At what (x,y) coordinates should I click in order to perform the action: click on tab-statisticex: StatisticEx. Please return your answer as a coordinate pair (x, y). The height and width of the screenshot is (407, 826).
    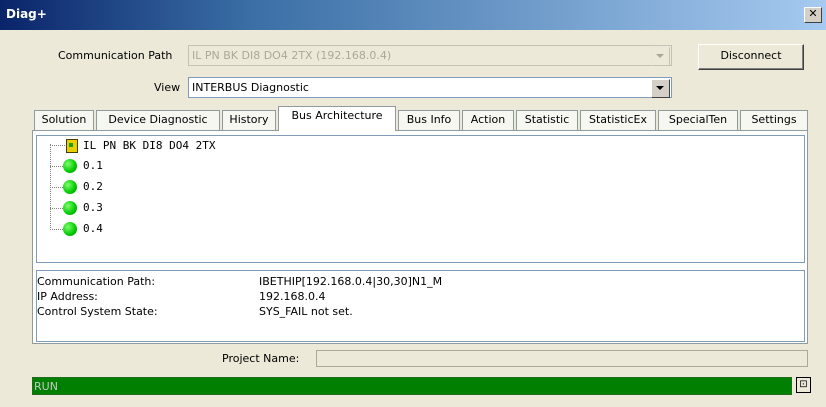
    Looking at the image, I should click on (618, 120).